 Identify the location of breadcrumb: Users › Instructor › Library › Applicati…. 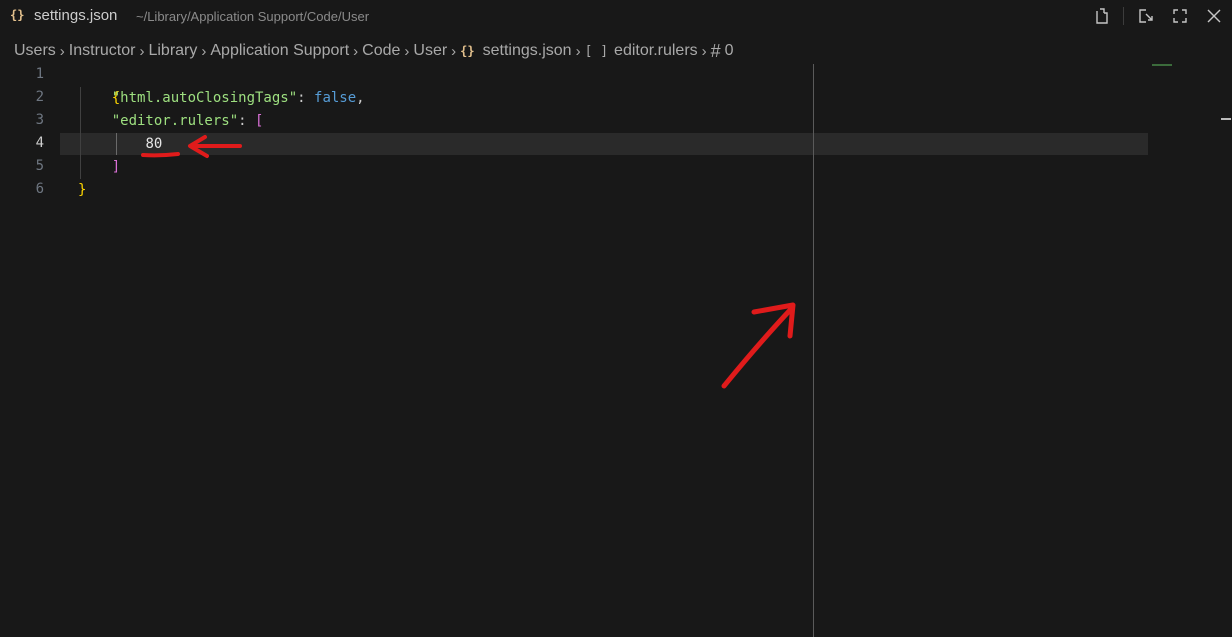
(374, 51).